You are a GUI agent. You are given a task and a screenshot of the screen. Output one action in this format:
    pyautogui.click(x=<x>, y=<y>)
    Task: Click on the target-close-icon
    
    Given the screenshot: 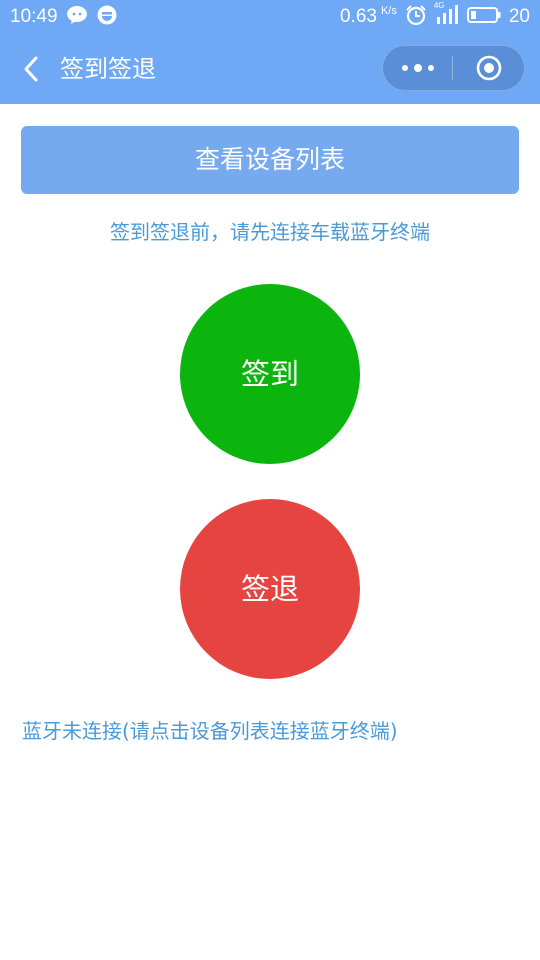 What is the action you would take?
    pyautogui.click(x=488, y=68)
    